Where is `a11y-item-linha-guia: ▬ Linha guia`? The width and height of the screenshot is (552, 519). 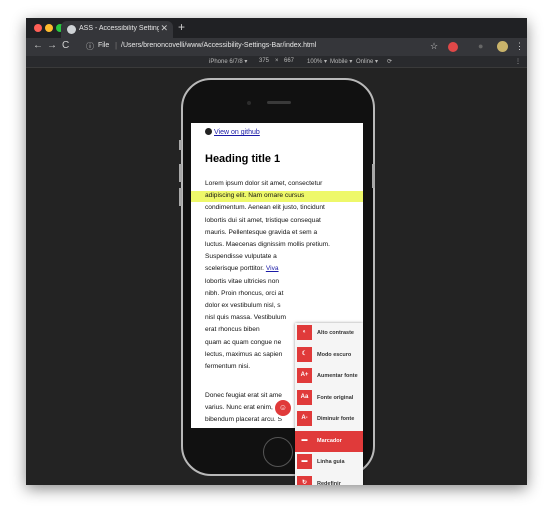
a11y-item-linha-guia: ▬ Linha guia is located at coordinates (329, 463).